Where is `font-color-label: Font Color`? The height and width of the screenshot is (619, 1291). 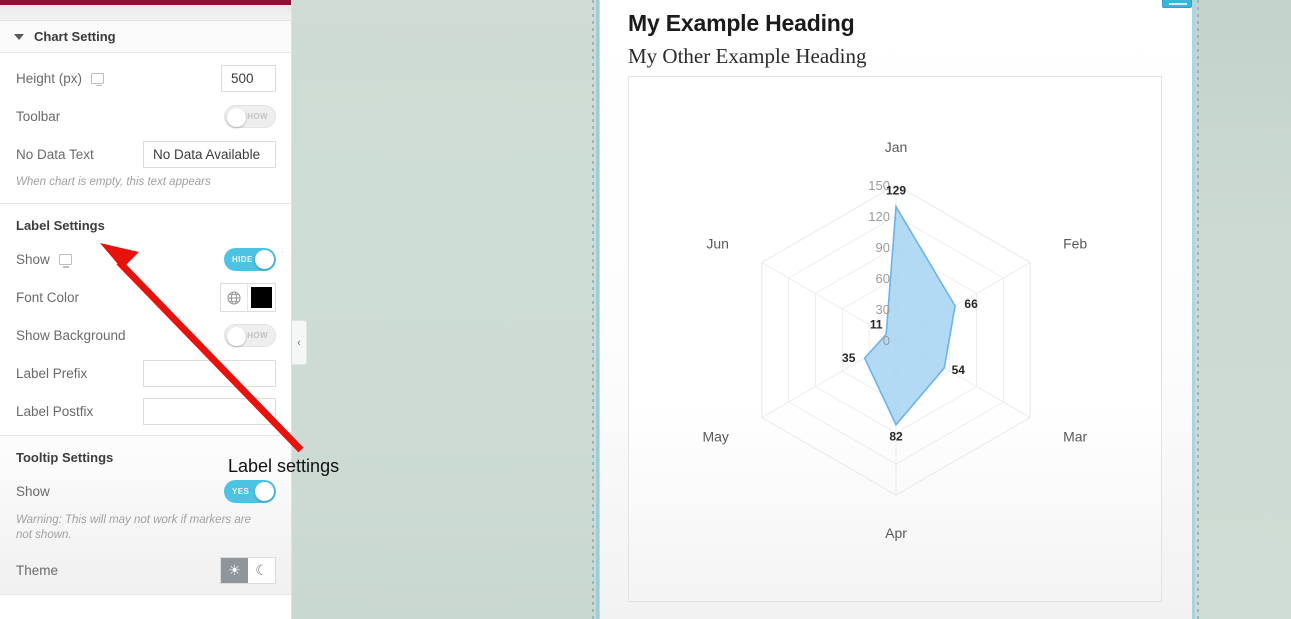 font-color-label: Font Color is located at coordinates (48, 298).